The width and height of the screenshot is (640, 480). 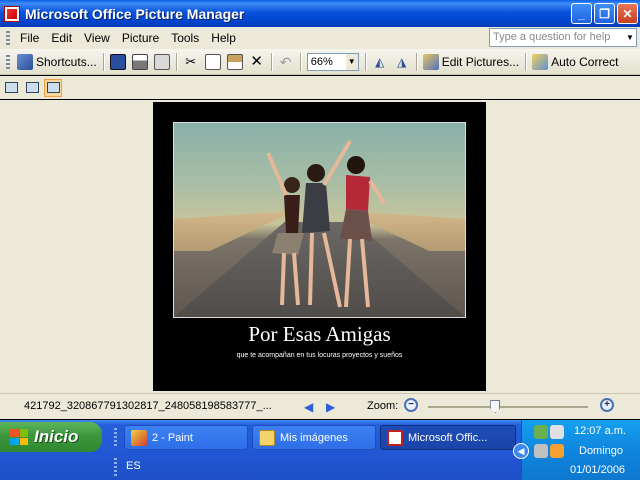 I want to click on email-icon, so click(x=161, y=61).